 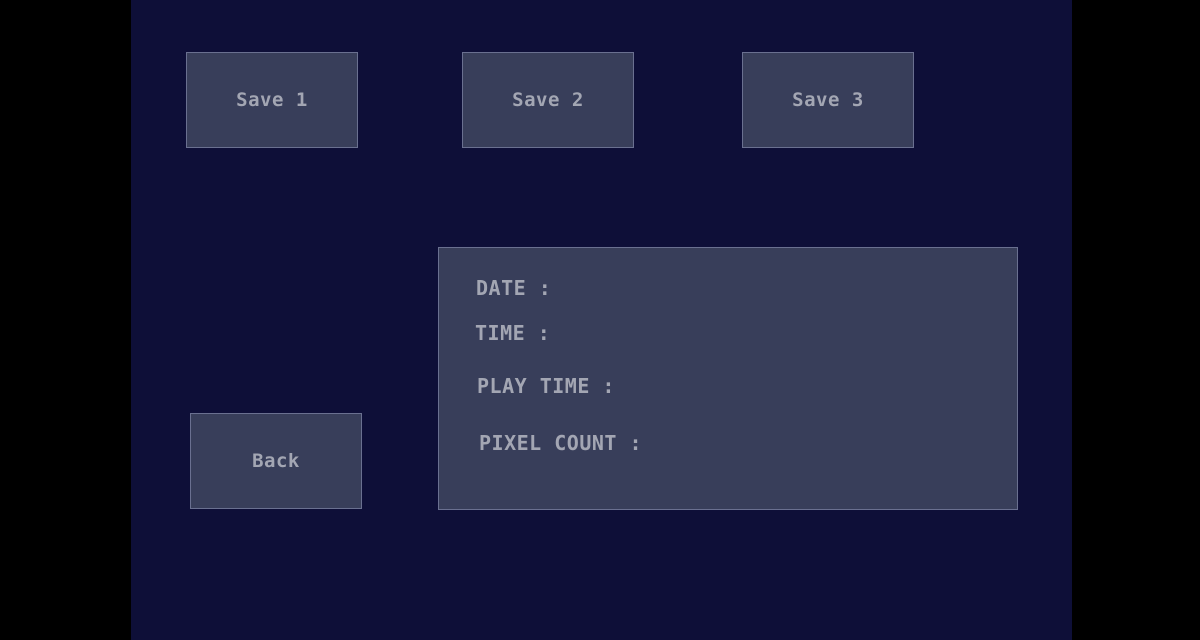 I want to click on date-label: DATE :, so click(x=514, y=288).